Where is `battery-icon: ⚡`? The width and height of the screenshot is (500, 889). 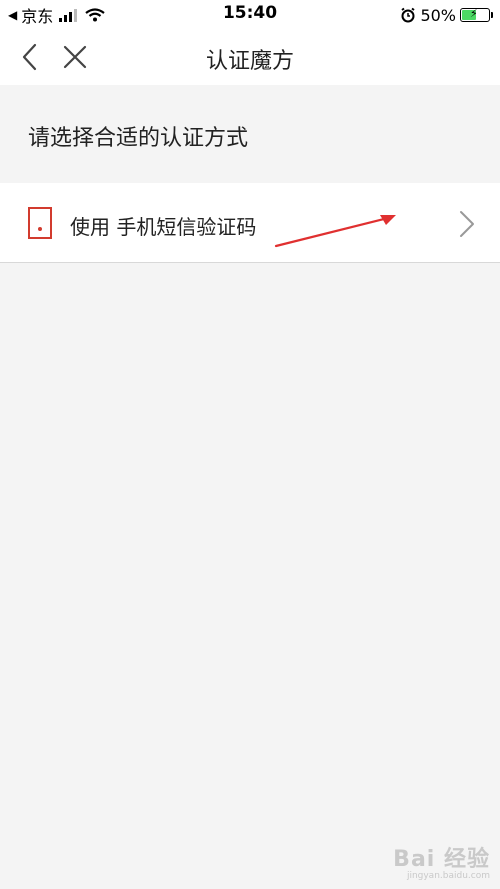 battery-icon: ⚡ is located at coordinates (476, 14).